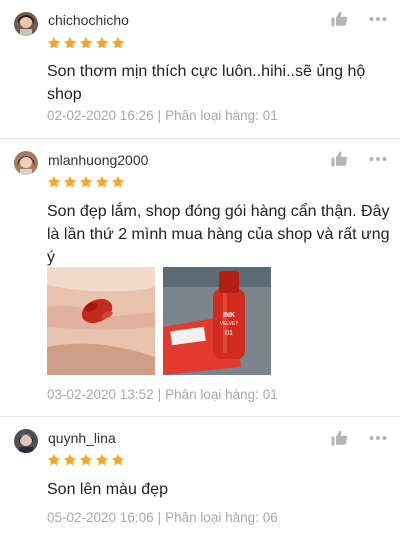 The height and width of the screenshot is (534, 400). I want to click on username: chichochicho, so click(88, 20).